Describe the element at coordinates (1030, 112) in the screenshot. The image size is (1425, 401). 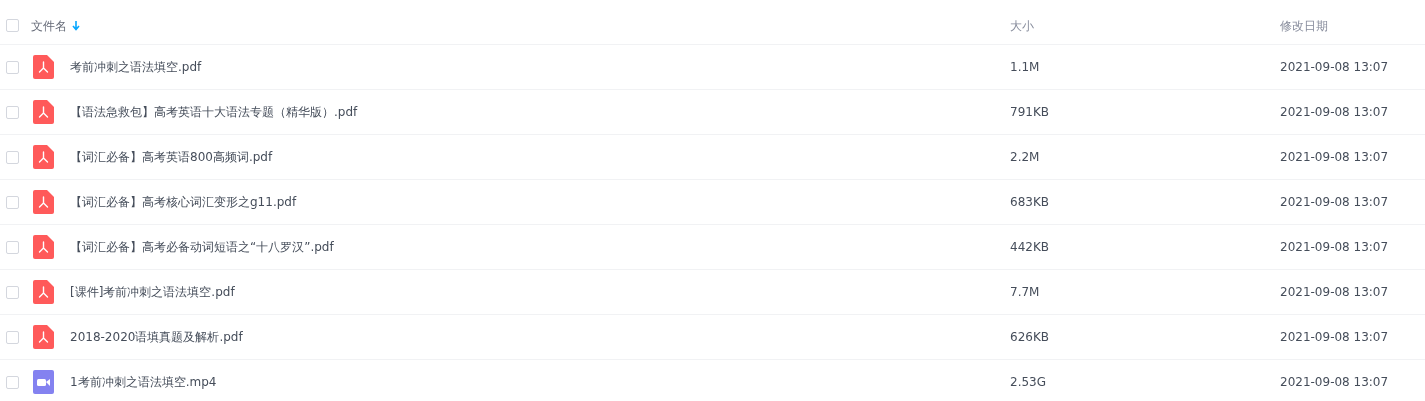
I see `file-size: 791KB` at that location.